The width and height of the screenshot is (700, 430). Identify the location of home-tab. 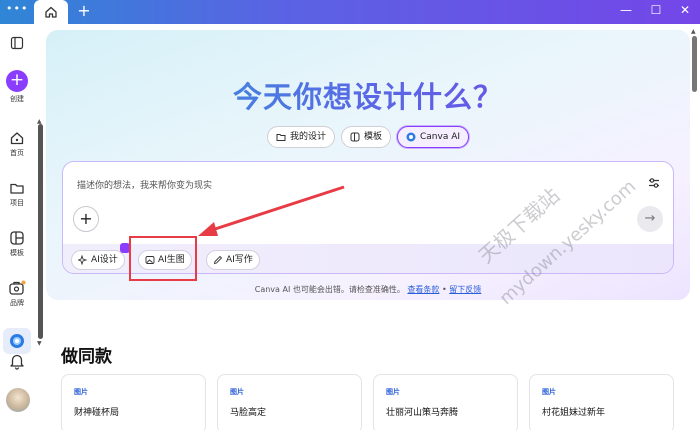
(51, 12).